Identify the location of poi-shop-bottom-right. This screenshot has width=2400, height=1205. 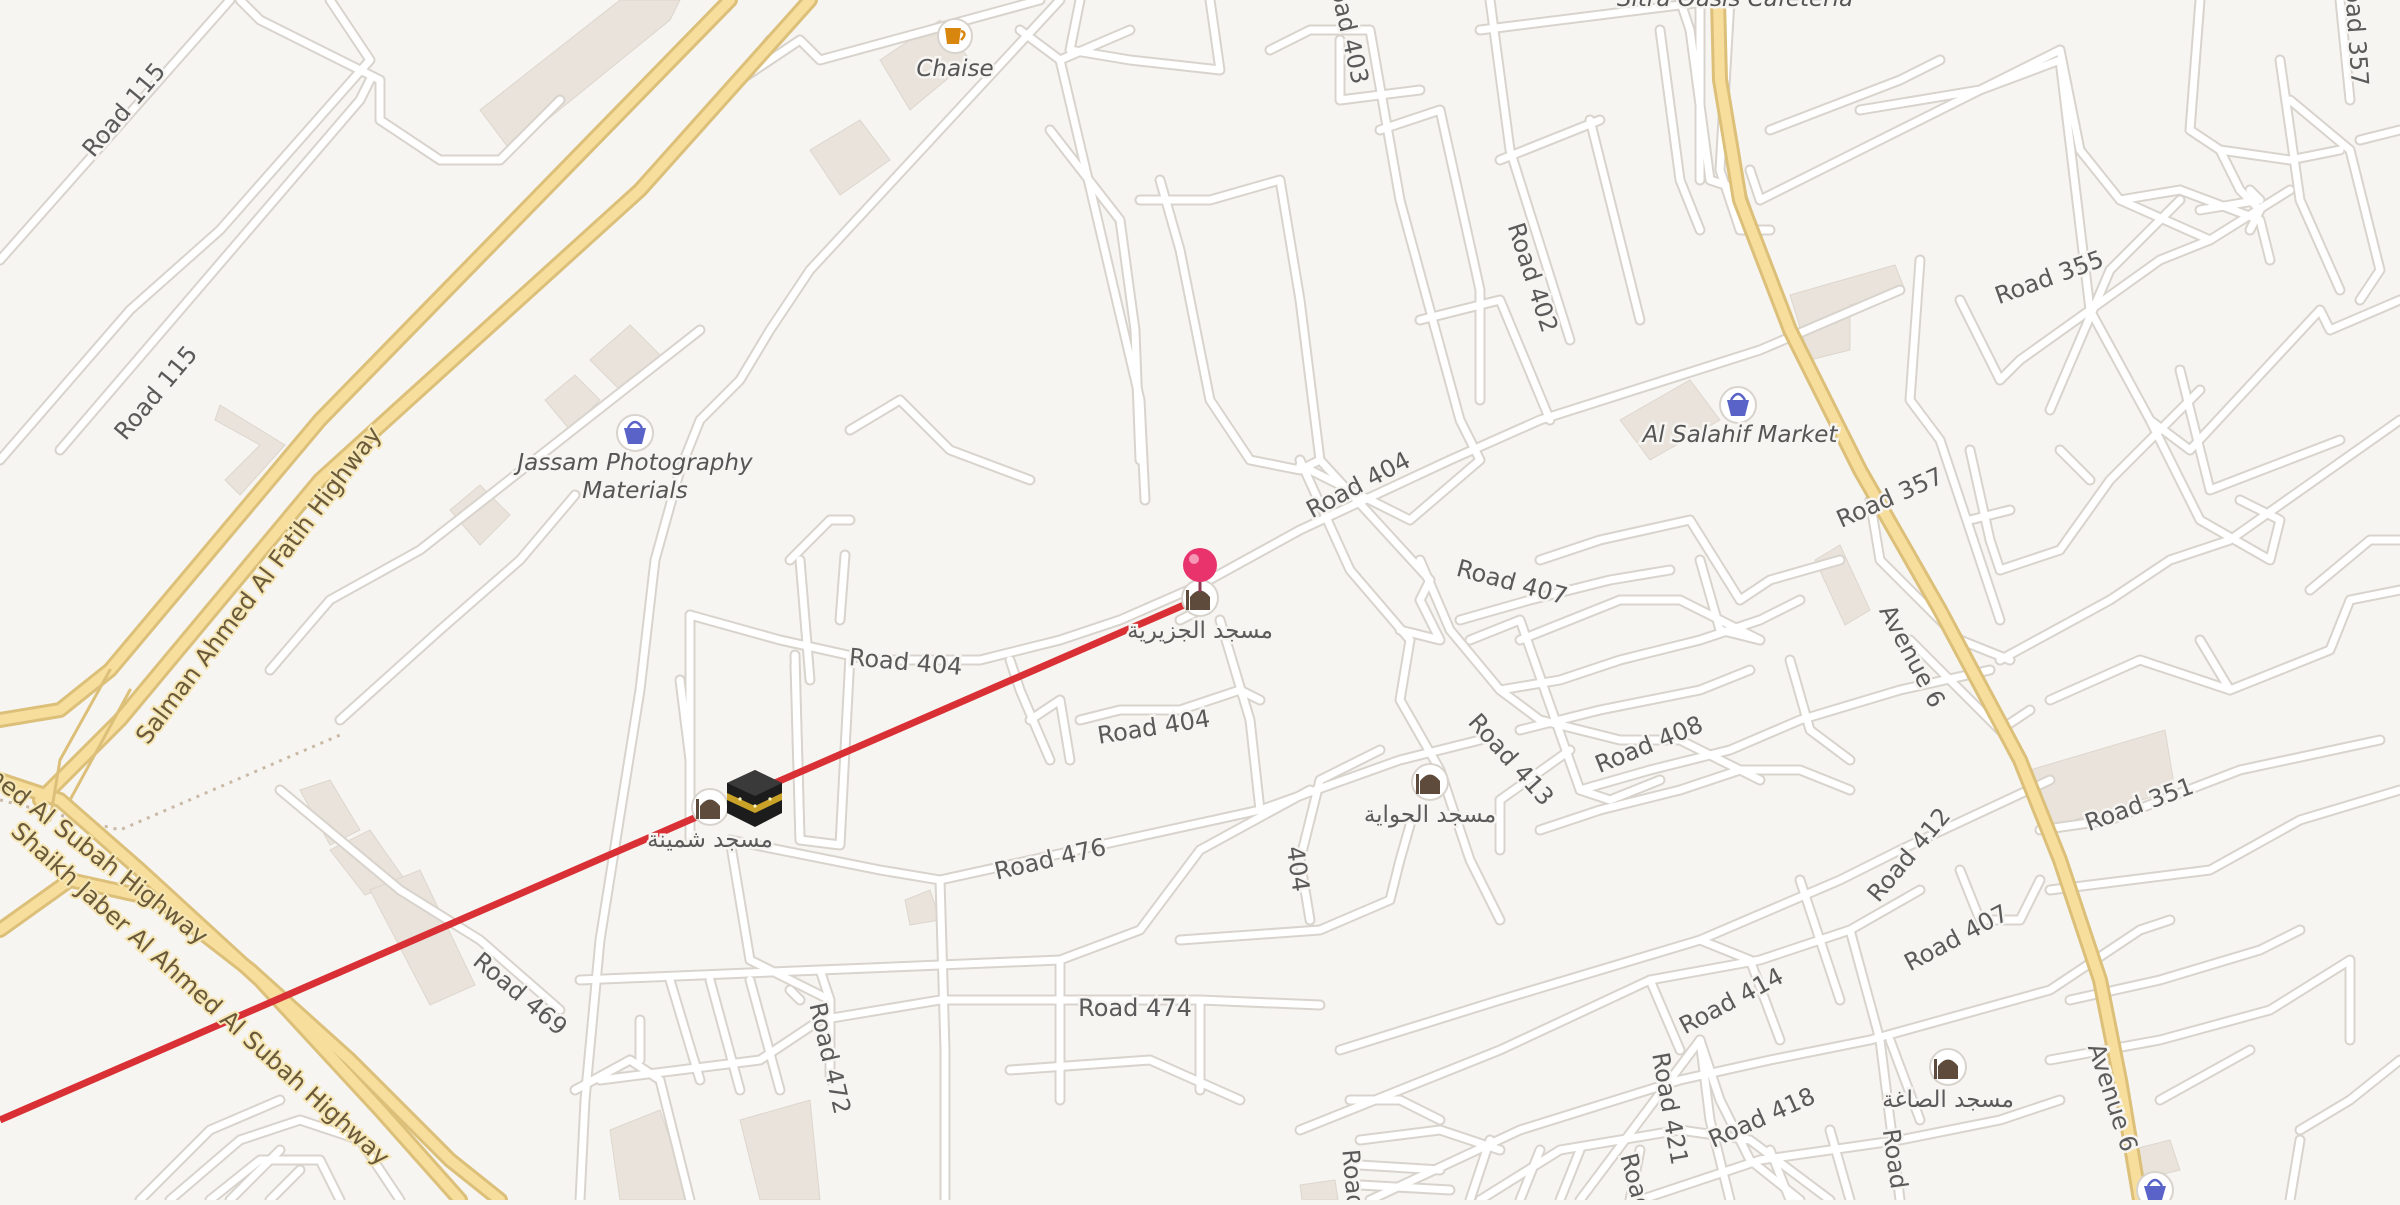
(2155, 1188).